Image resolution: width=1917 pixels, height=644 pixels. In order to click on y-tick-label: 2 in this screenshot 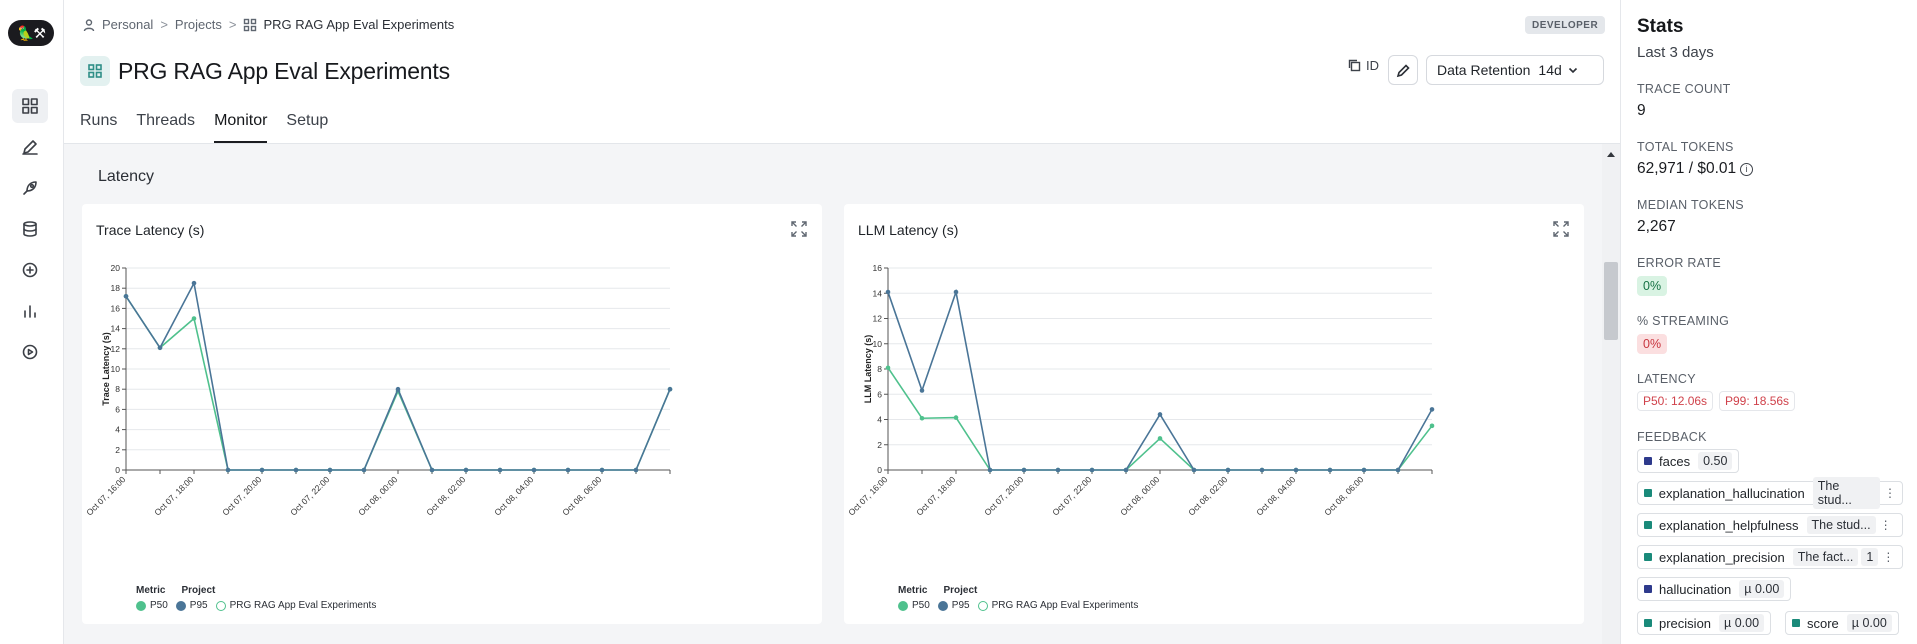, I will do `click(117, 450)`.